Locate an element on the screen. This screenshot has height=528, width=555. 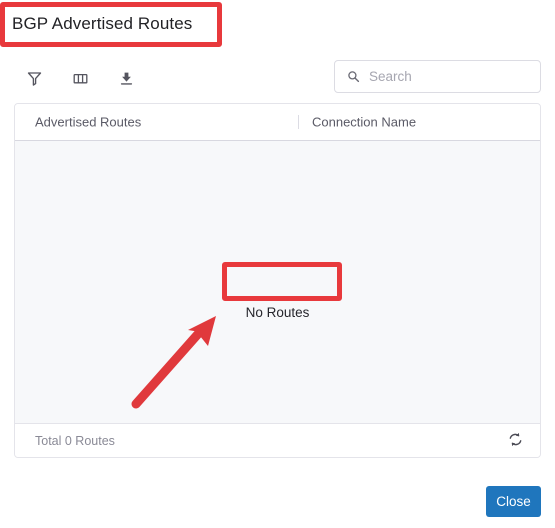
search-icon is located at coordinates (353, 76).